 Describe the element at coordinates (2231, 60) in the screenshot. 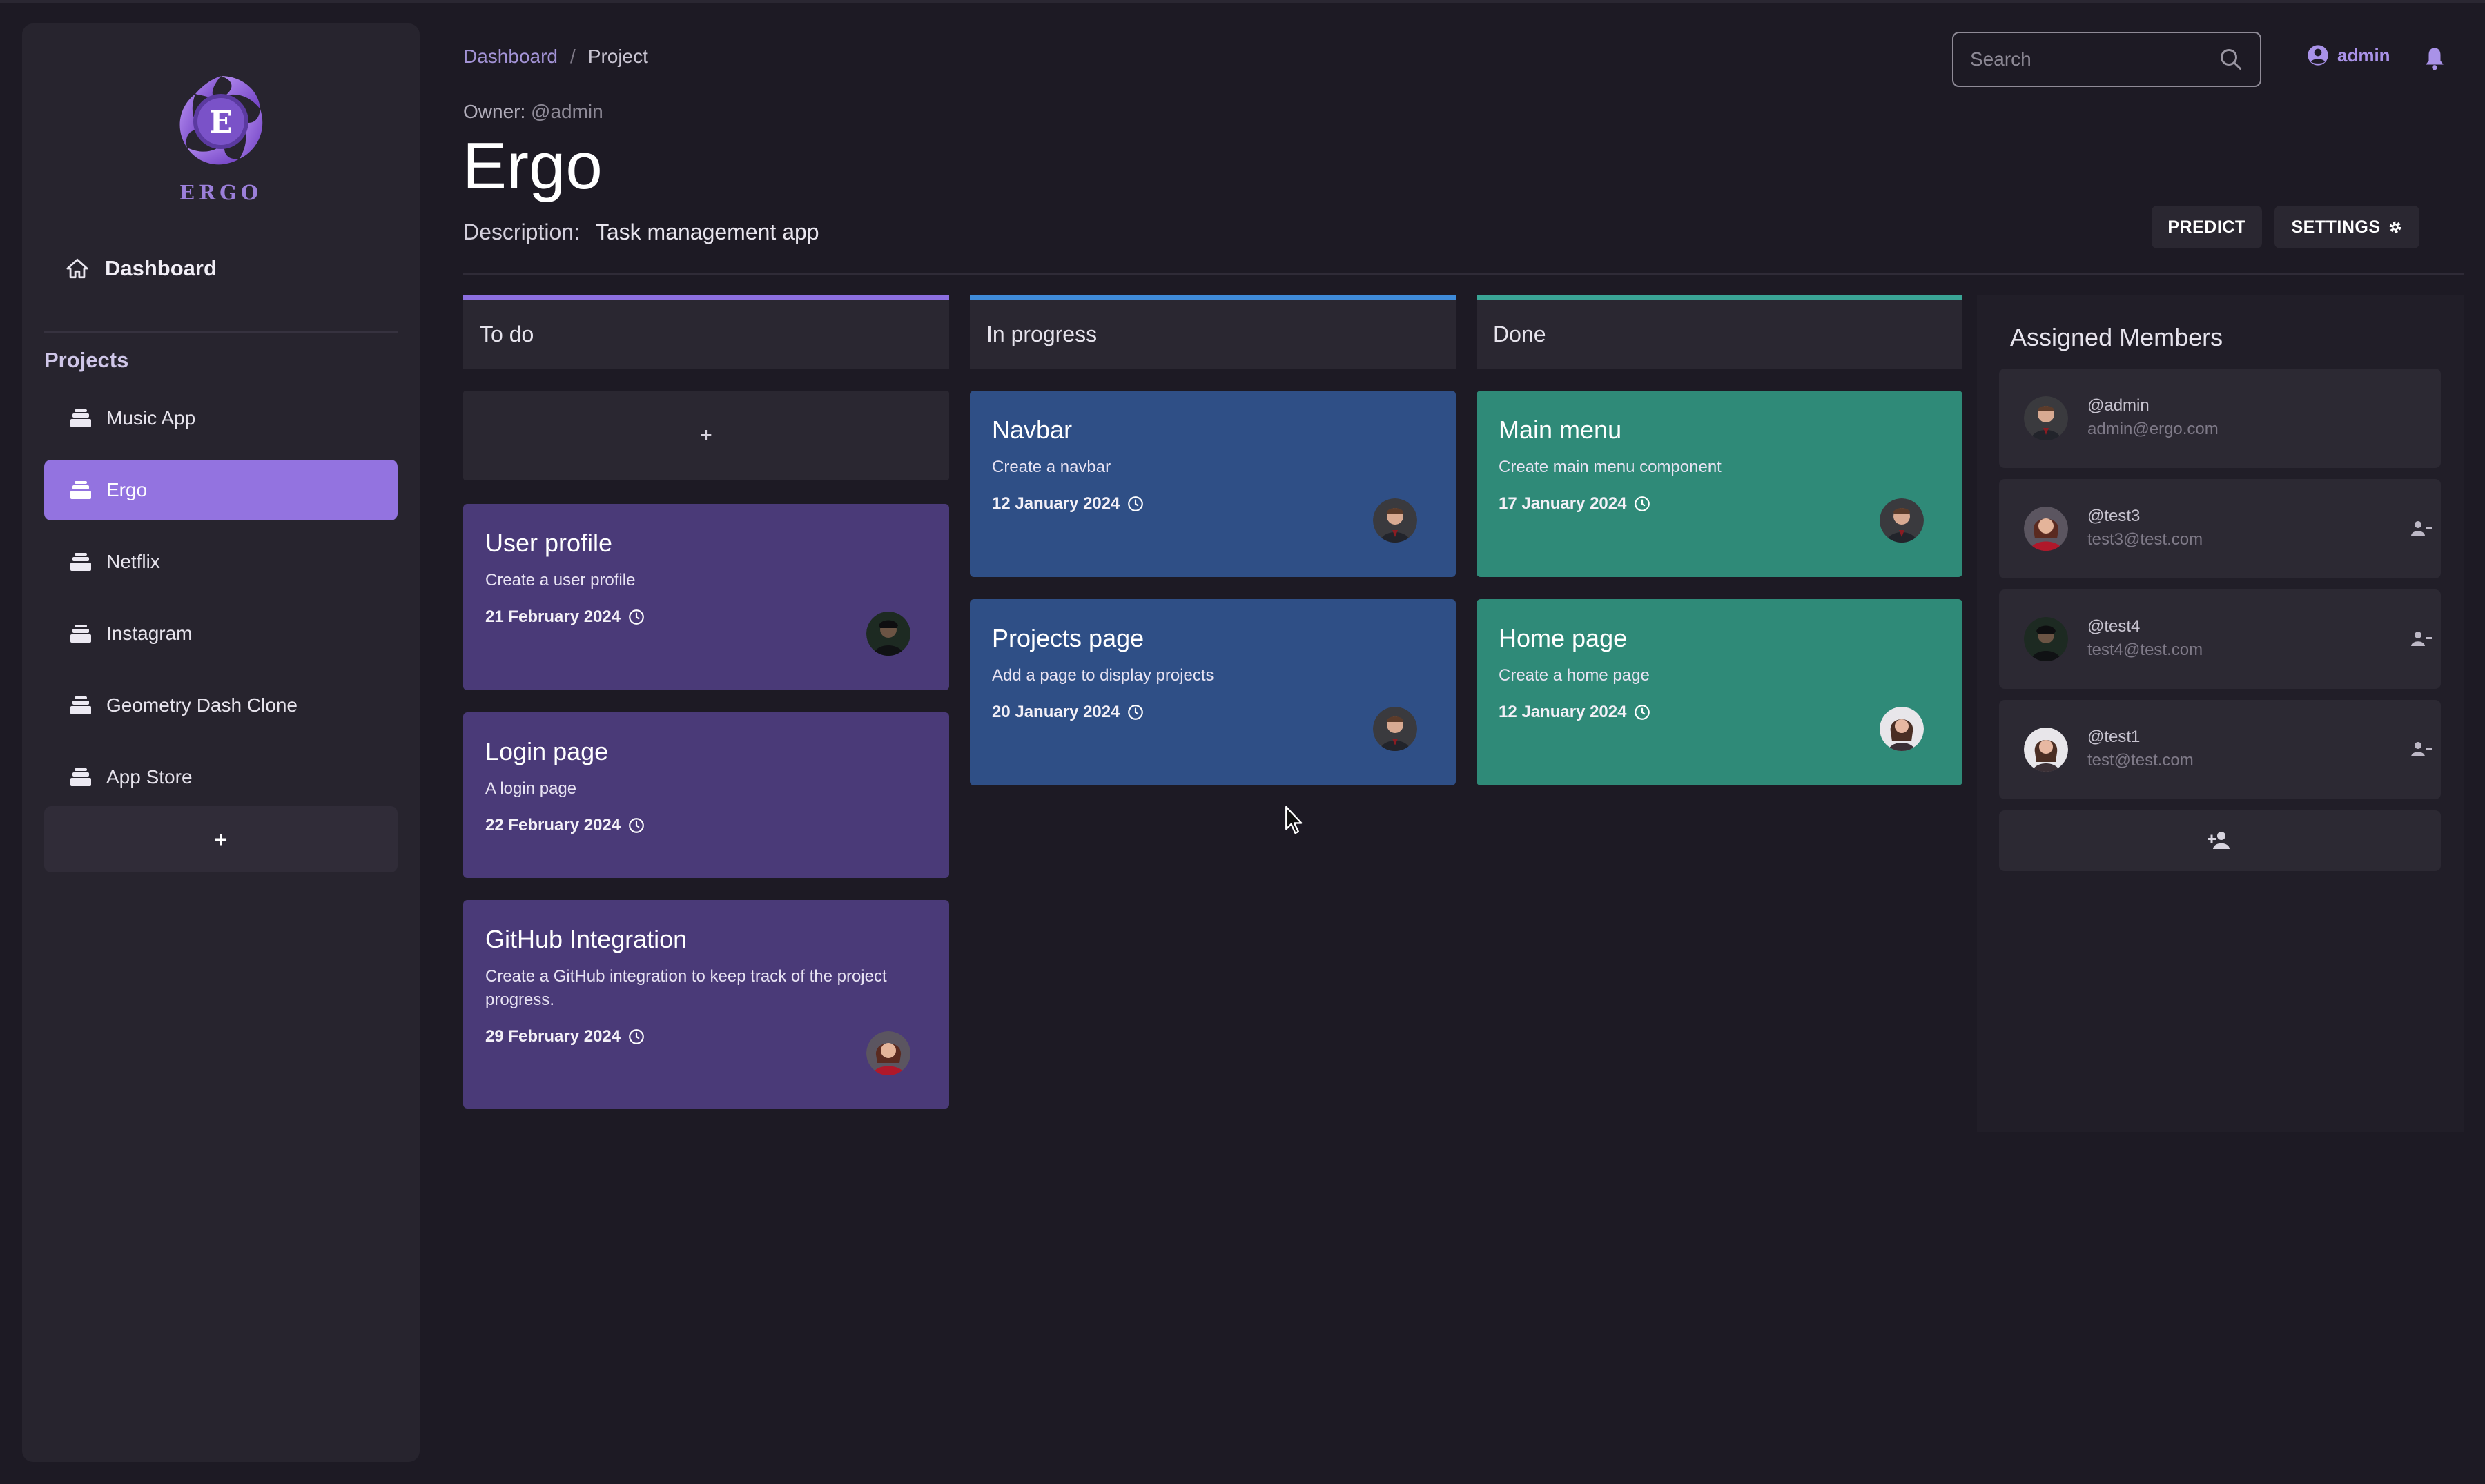

I see `search-icon` at that location.